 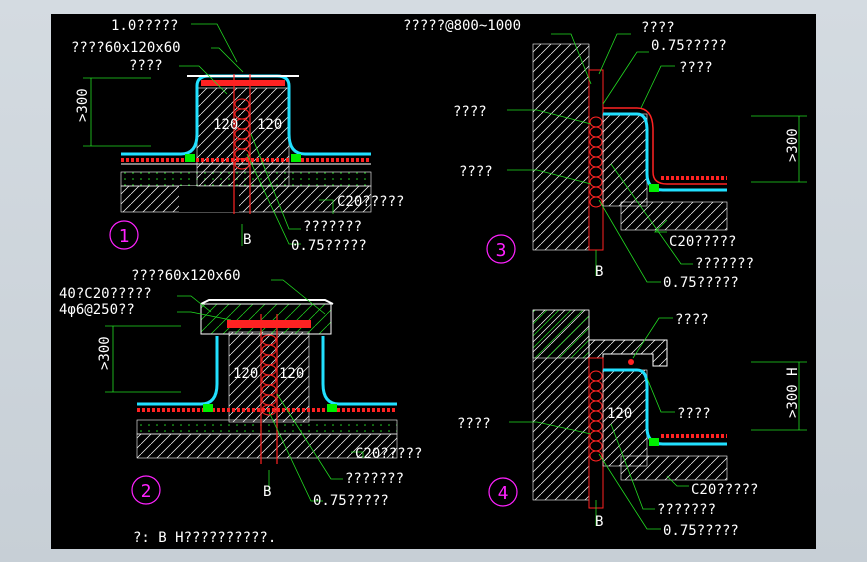 I want to click on d2-dim-left: 120, so click(x=245, y=374).